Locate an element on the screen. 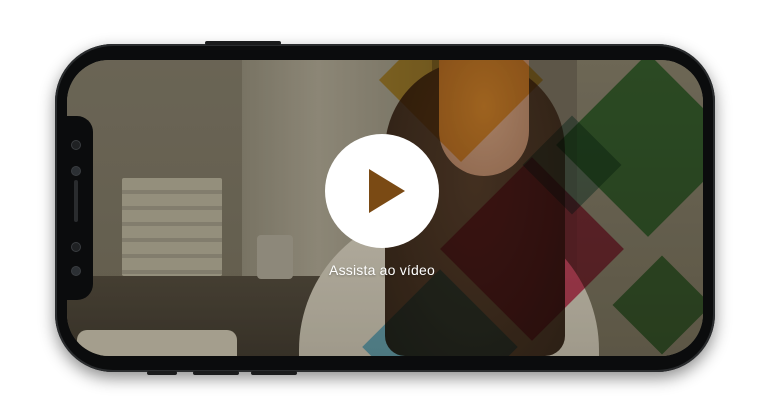  speaker-icon is located at coordinates (76, 201).